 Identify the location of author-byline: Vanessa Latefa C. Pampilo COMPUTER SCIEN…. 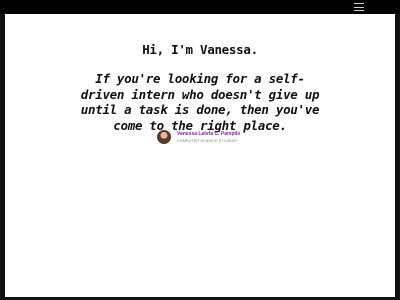
(198, 137).